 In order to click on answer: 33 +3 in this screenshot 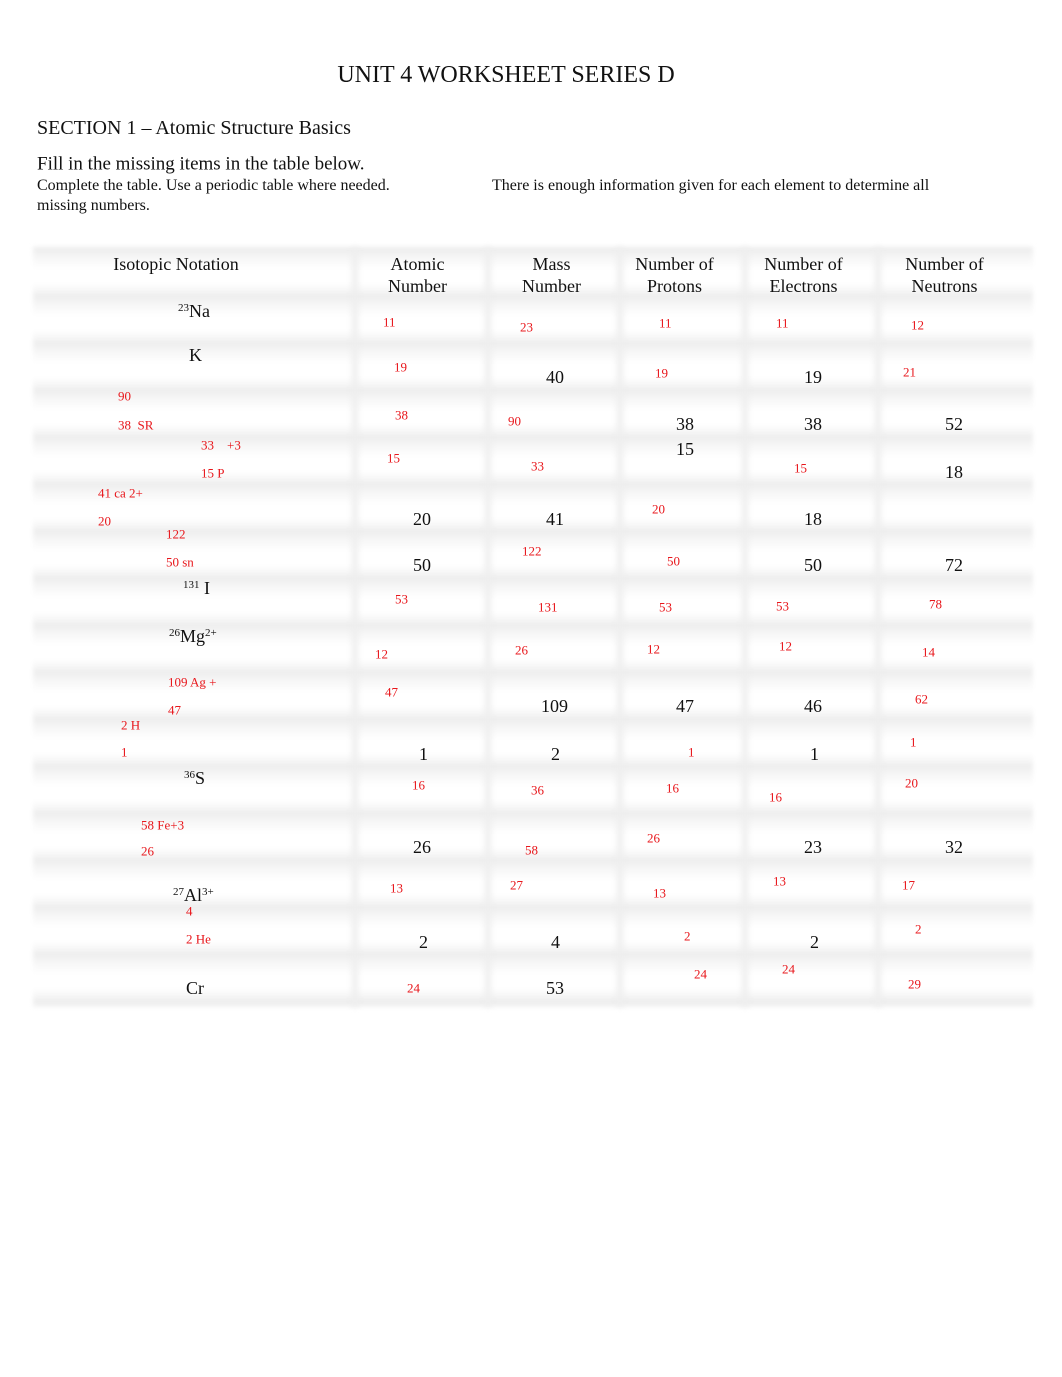, I will do `click(221, 445)`.